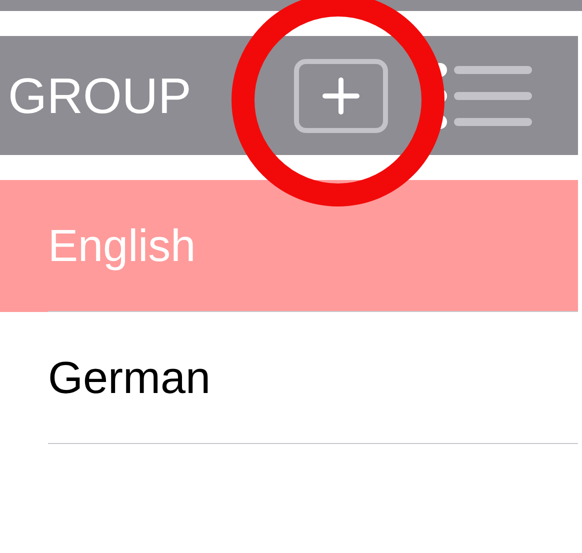  I want to click on add-button, so click(341, 95).